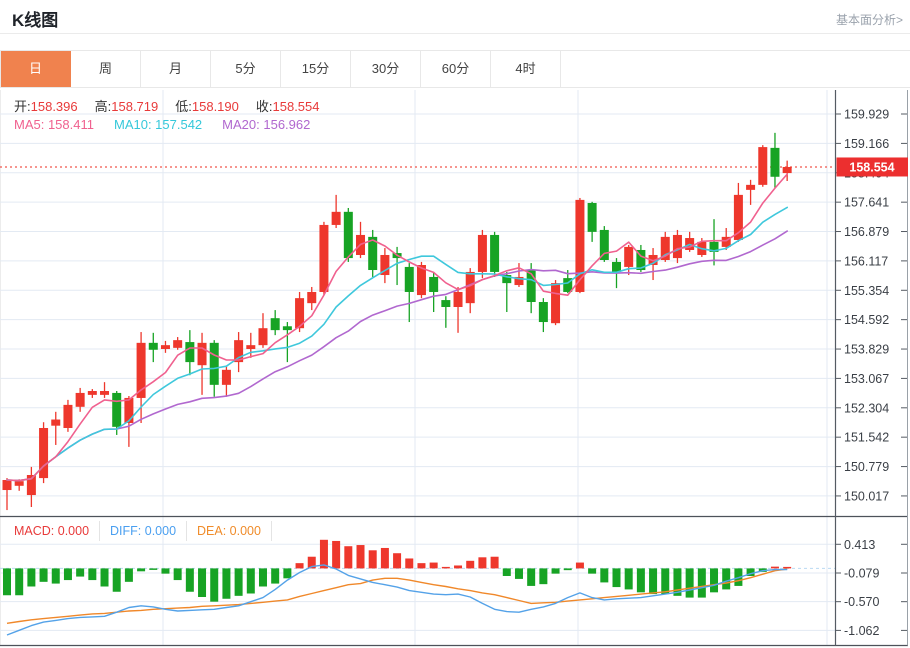 The height and width of the screenshot is (648, 910). What do you see at coordinates (859, 545) in the screenshot?
I see `svg-text: 0.413` at bounding box center [859, 545].